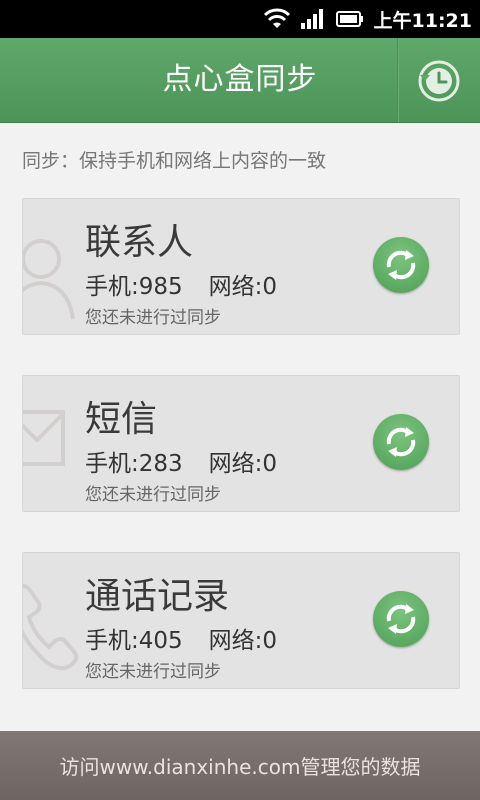 This screenshot has height=800, width=480. What do you see at coordinates (121, 419) in the screenshot?
I see `card-title: 短信` at bounding box center [121, 419].